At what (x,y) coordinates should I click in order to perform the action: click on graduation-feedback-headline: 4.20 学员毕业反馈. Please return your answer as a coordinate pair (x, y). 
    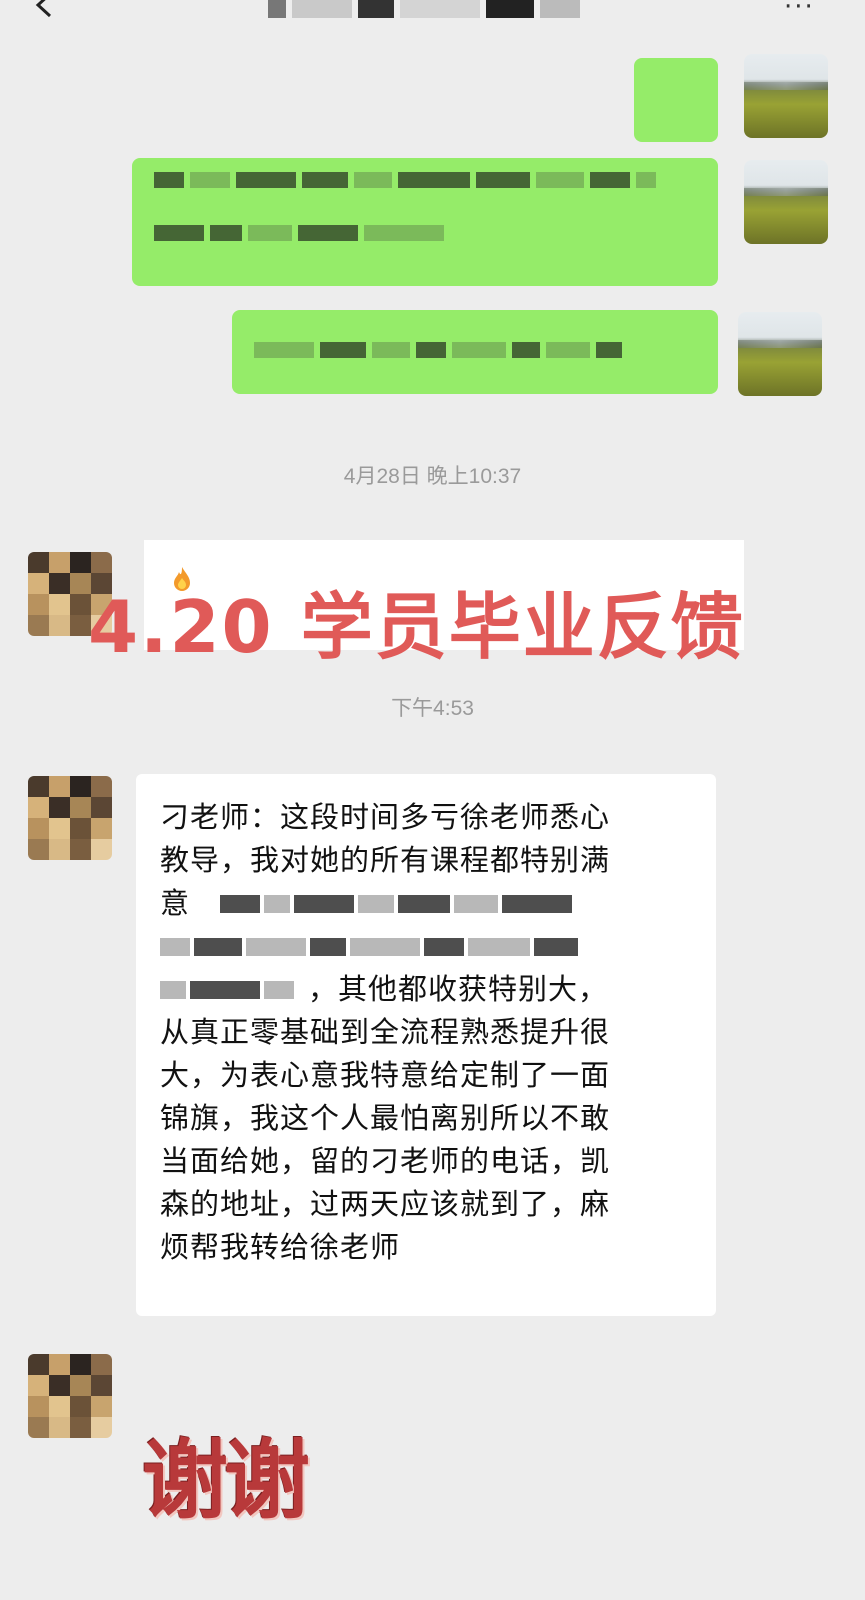
    Looking at the image, I should click on (416, 627).